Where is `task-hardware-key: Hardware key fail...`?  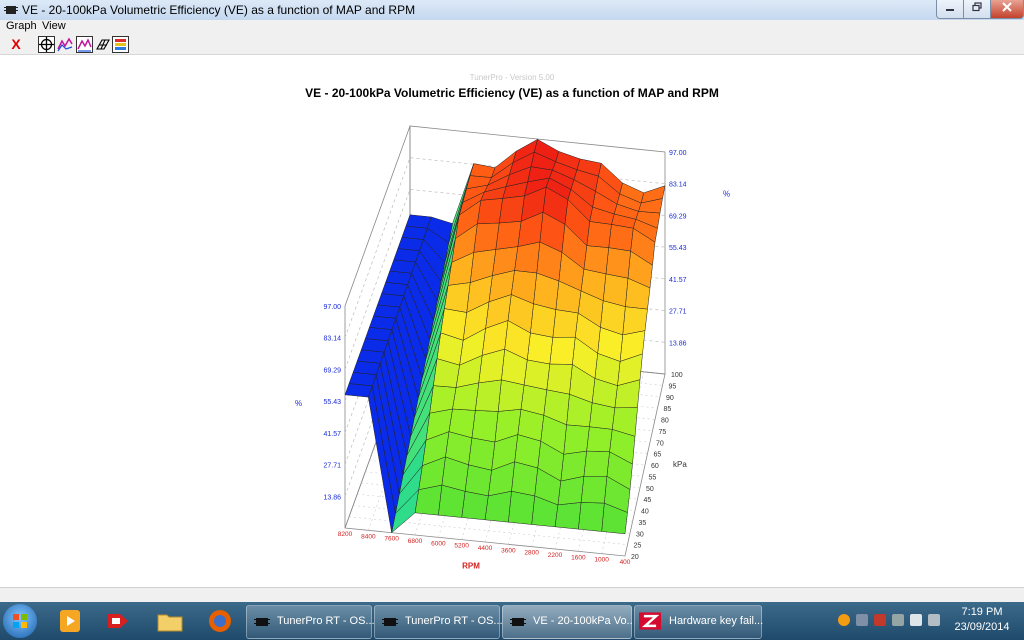 task-hardware-key: Hardware key fail... is located at coordinates (698, 622).